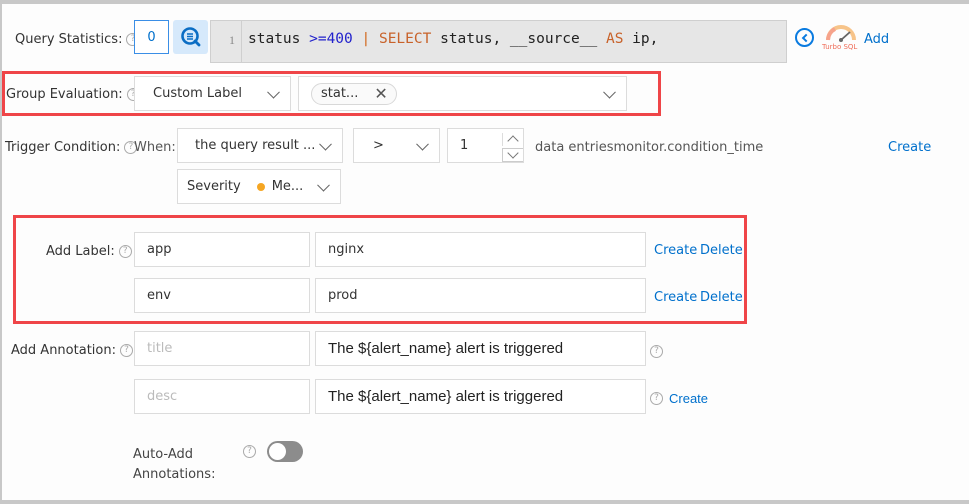  Describe the element at coordinates (876, 39) in the screenshot. I see `add-query-link: Add` at that location.